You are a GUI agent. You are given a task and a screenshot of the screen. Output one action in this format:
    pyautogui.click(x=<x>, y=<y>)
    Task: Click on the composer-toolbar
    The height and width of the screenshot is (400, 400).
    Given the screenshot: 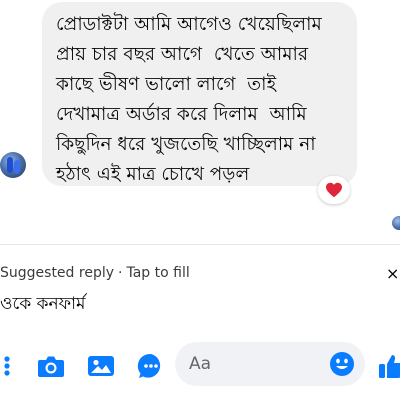 What is the action you would take?
    pyautogui.click(x=200, y=366)
    